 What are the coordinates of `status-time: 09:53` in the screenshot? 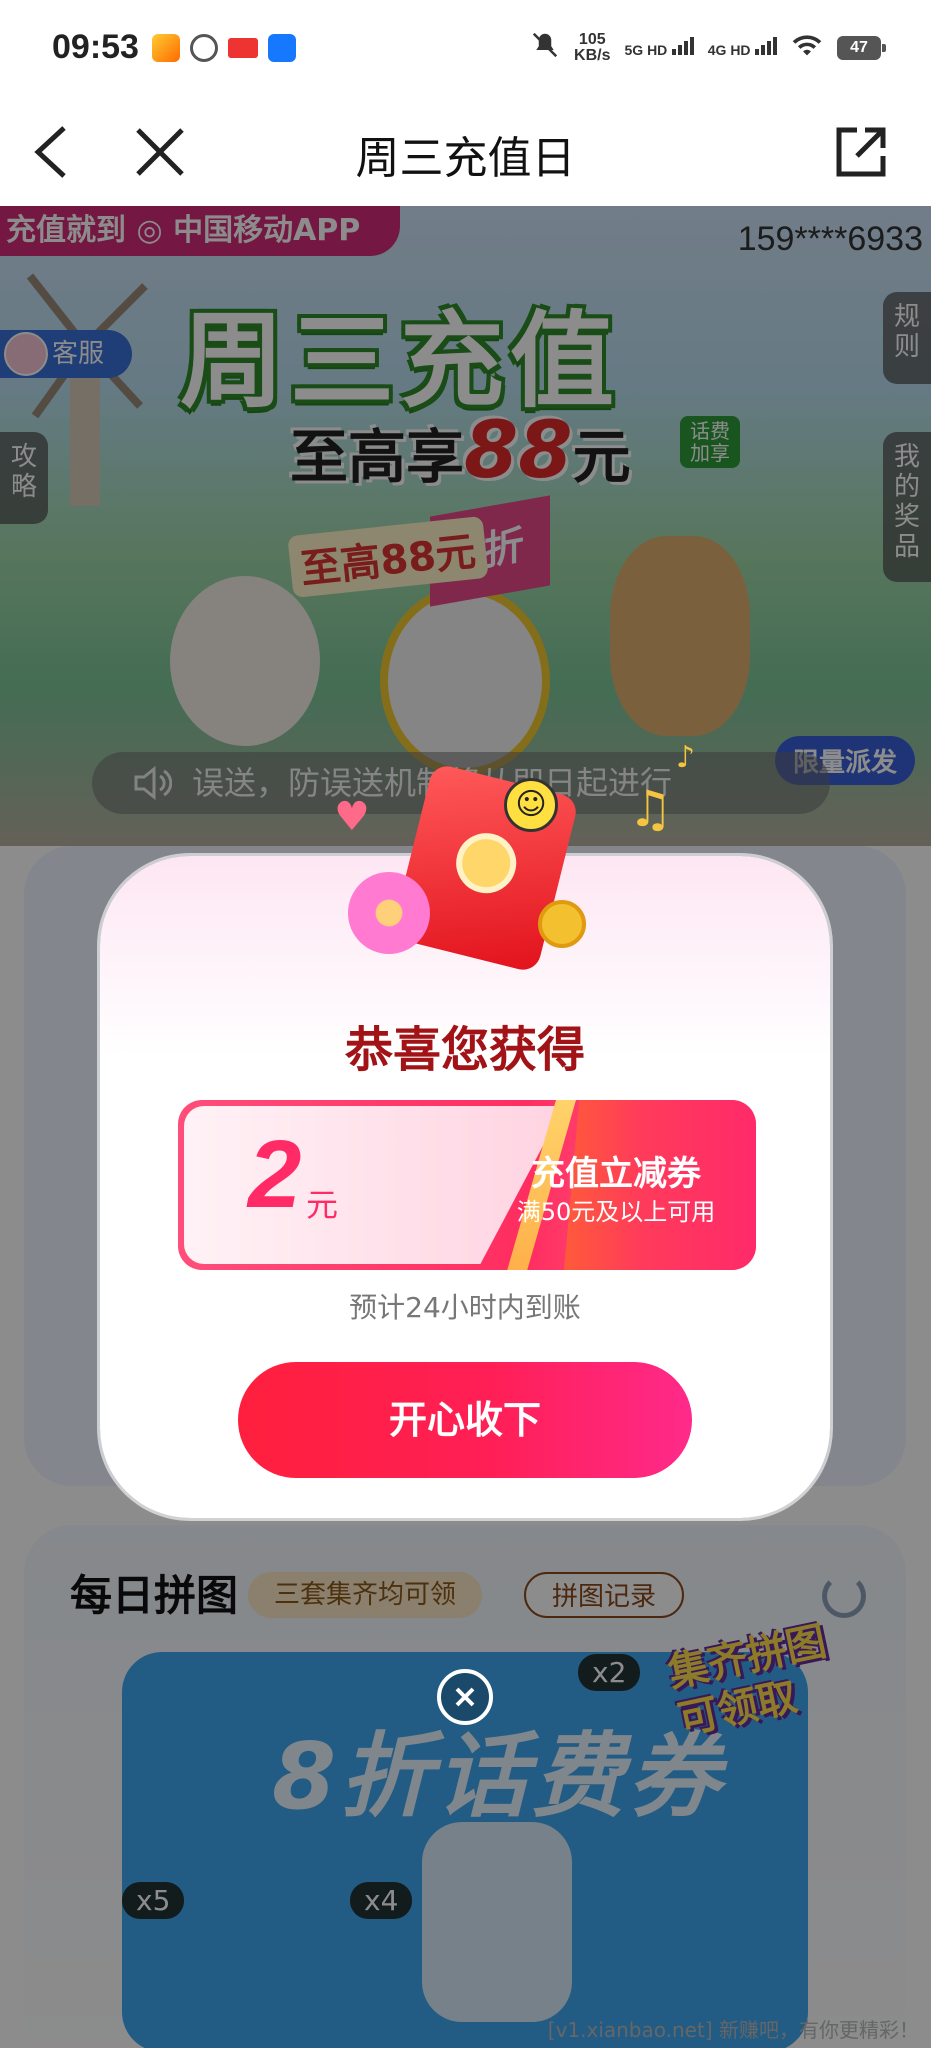 It's located at (95, 47).